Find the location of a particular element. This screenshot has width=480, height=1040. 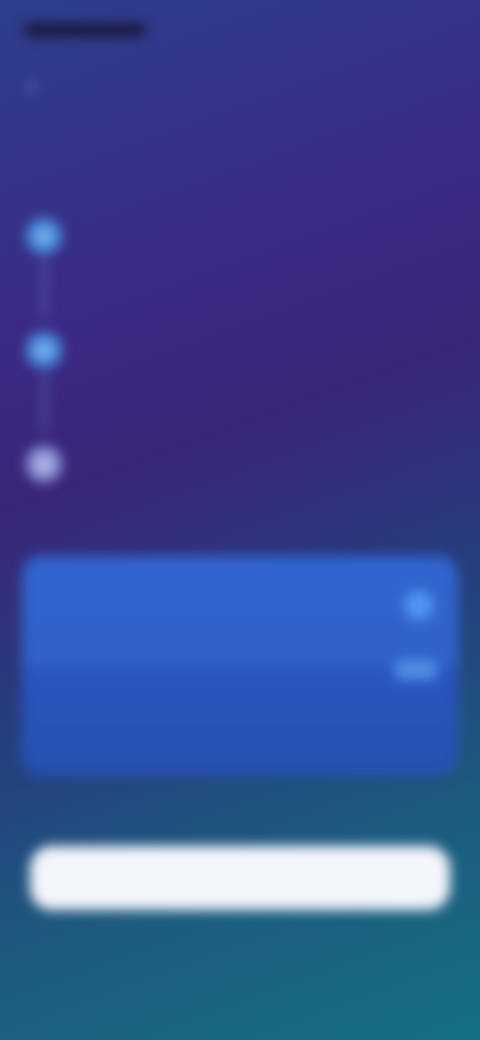

timeline-step-today: ● is located at coordinates (238, 265).